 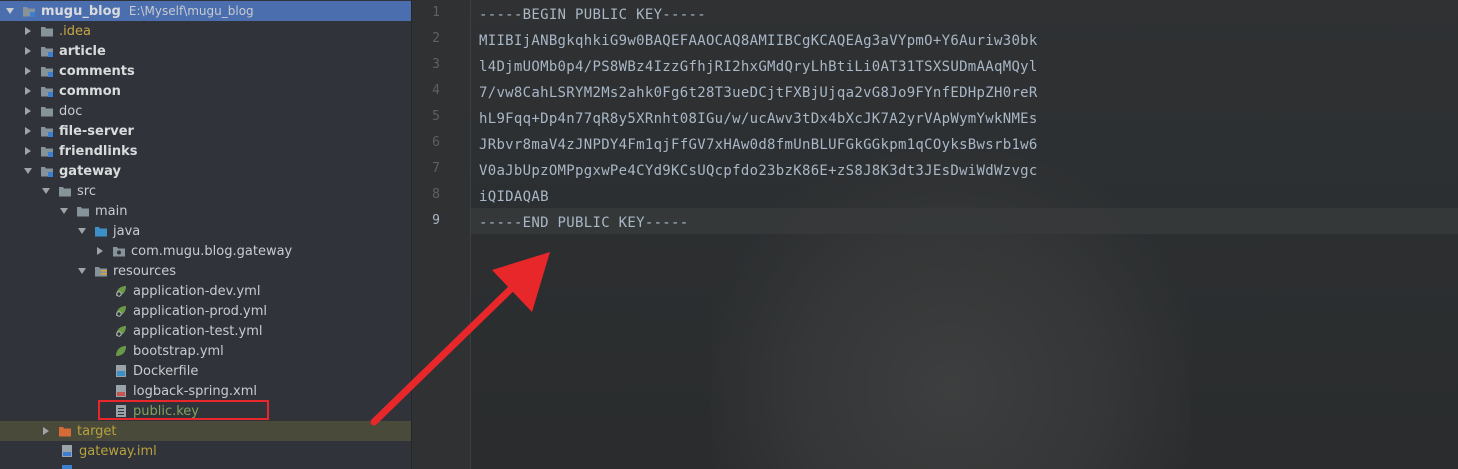 I want to click on tree-item-package: com.mugu.blog.gateway, so click(x=205, y=251).